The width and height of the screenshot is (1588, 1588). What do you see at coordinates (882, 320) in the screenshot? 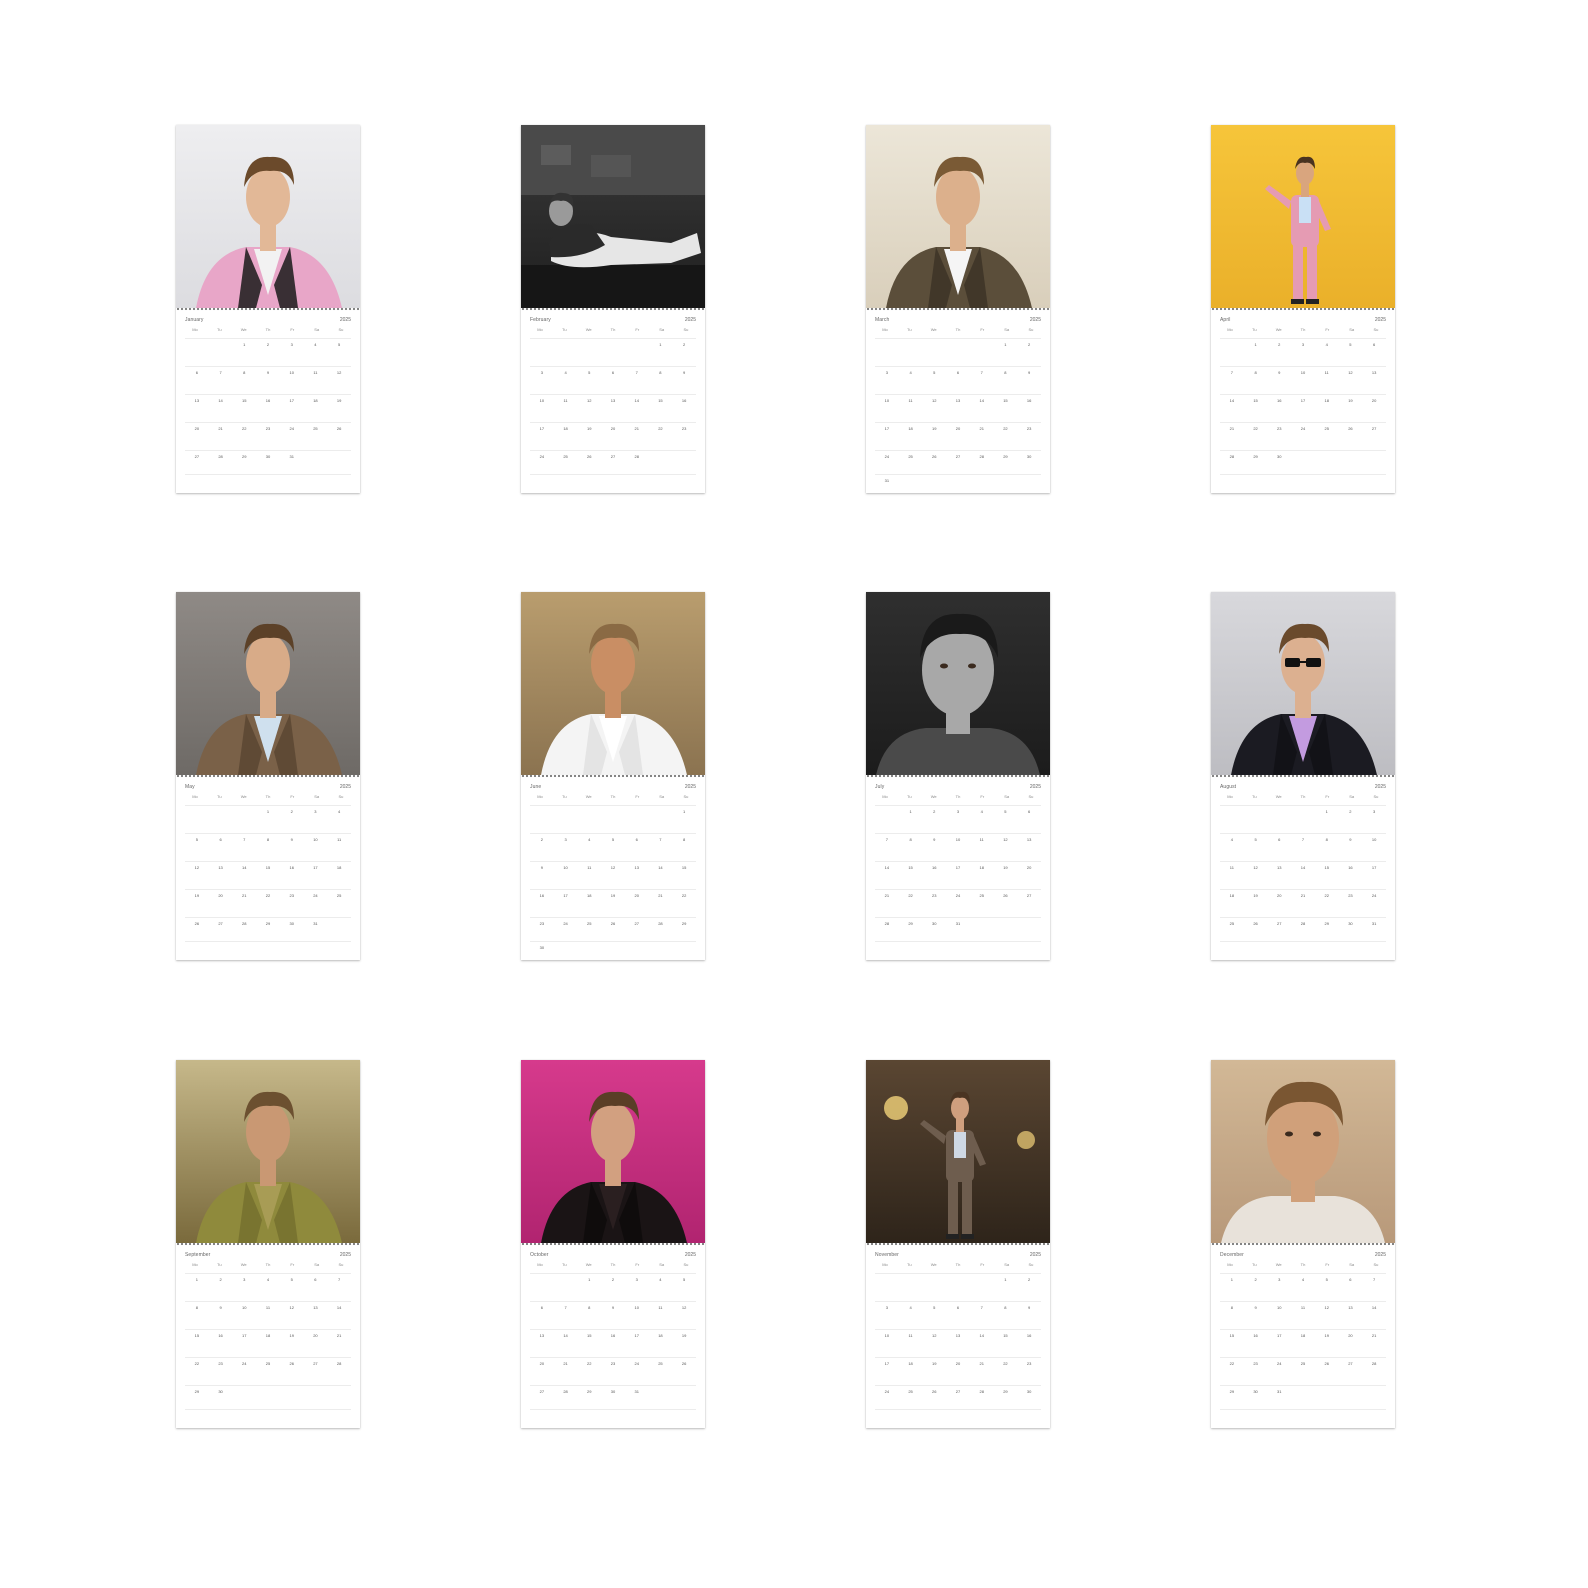
I see `month-name: March` at bounding box center [882, 320].